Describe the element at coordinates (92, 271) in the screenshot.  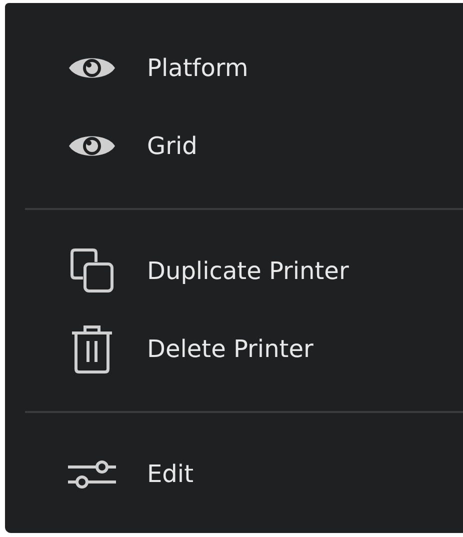
I see `copy-icon` at that location.